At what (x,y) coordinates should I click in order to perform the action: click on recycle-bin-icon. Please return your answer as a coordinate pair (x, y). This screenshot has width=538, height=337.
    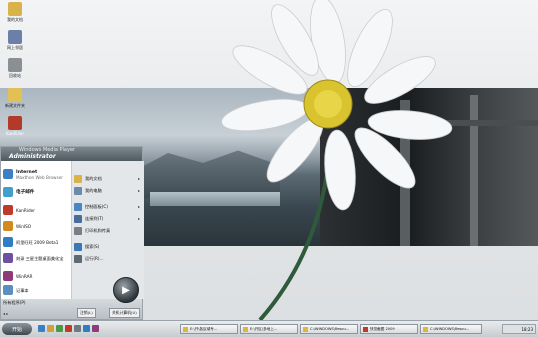
    Looking at the image, I should click on (15, 65).